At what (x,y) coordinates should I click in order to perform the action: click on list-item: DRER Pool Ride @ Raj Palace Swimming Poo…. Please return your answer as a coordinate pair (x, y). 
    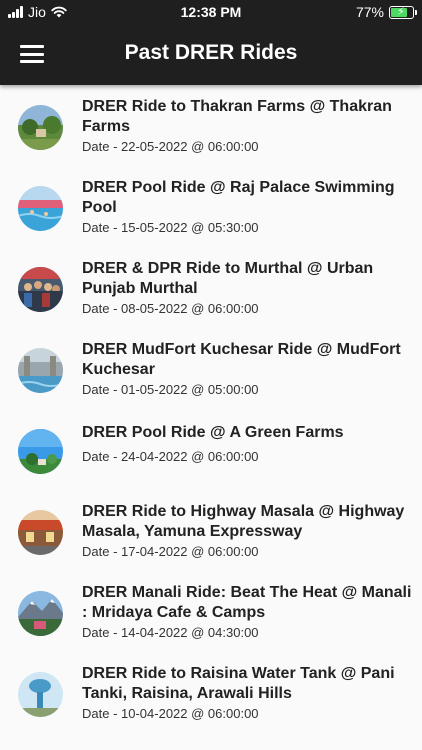
    Looking at the image, I should click on (211, 206).